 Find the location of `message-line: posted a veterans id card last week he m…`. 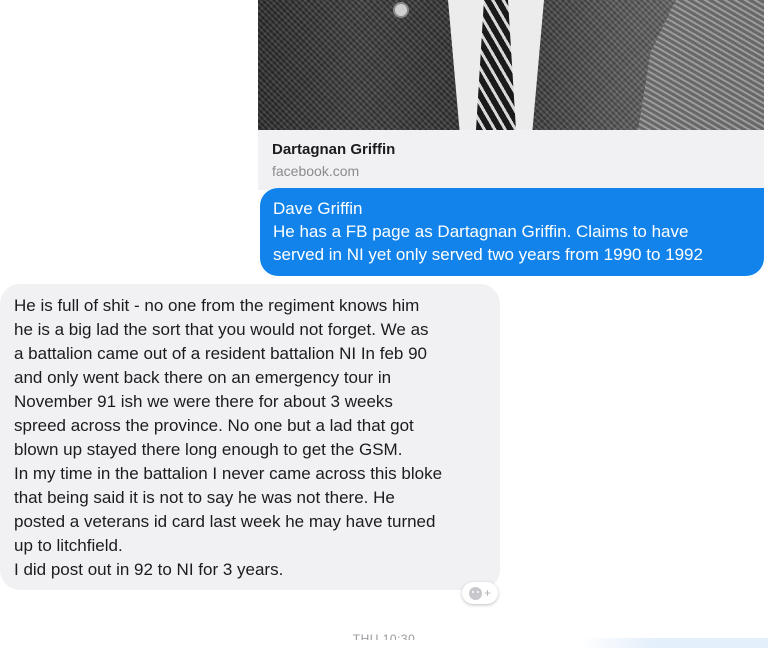

message-line: posted a veterans id card last week he m… is located at coordinates (225, 521).